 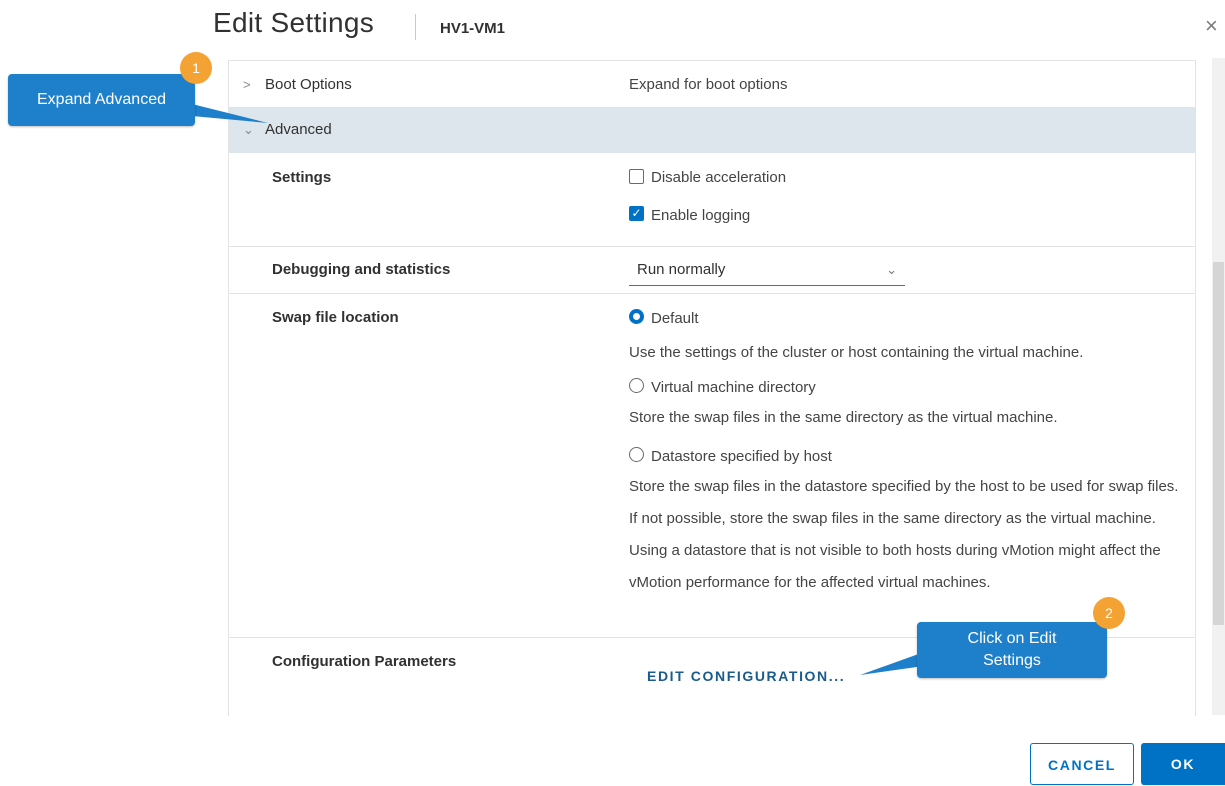 I want to click on callout-1-pointer, so click(x=230, y=113).